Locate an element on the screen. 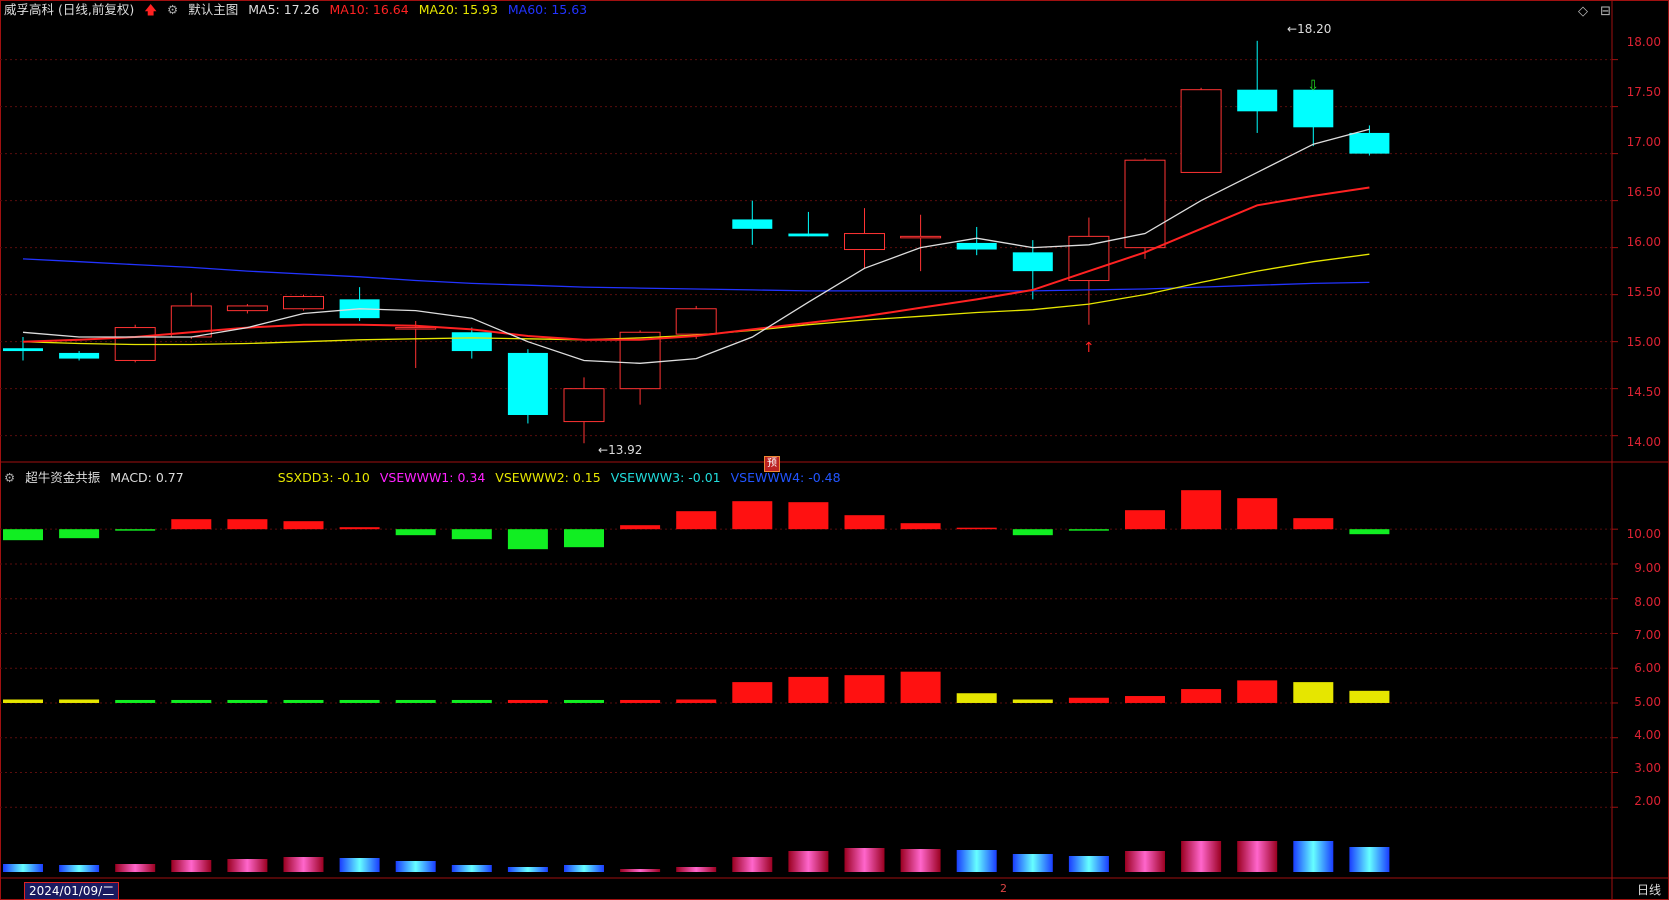 The height and width of the screenshot is (900, 1669). indicator-tick: 5.00 is located at coordinates (1647, 702).